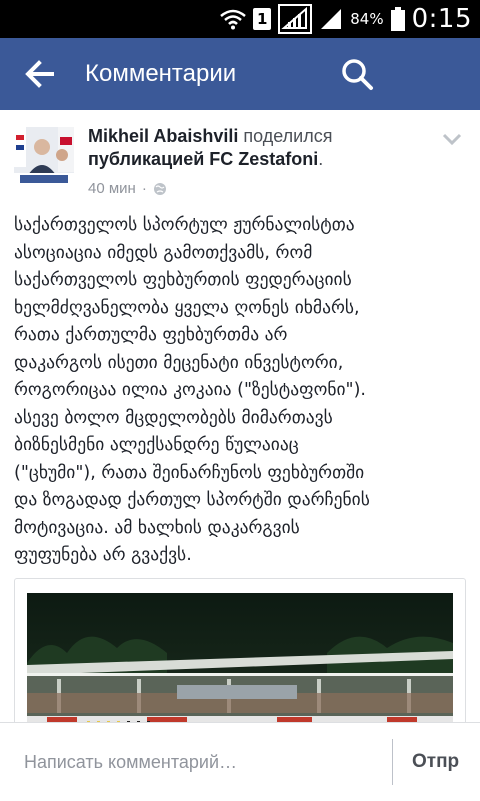  What do you see at coordinates (240, 657) in the screenshot?
I see `stadium-photo` at bounding box center [240, 657].